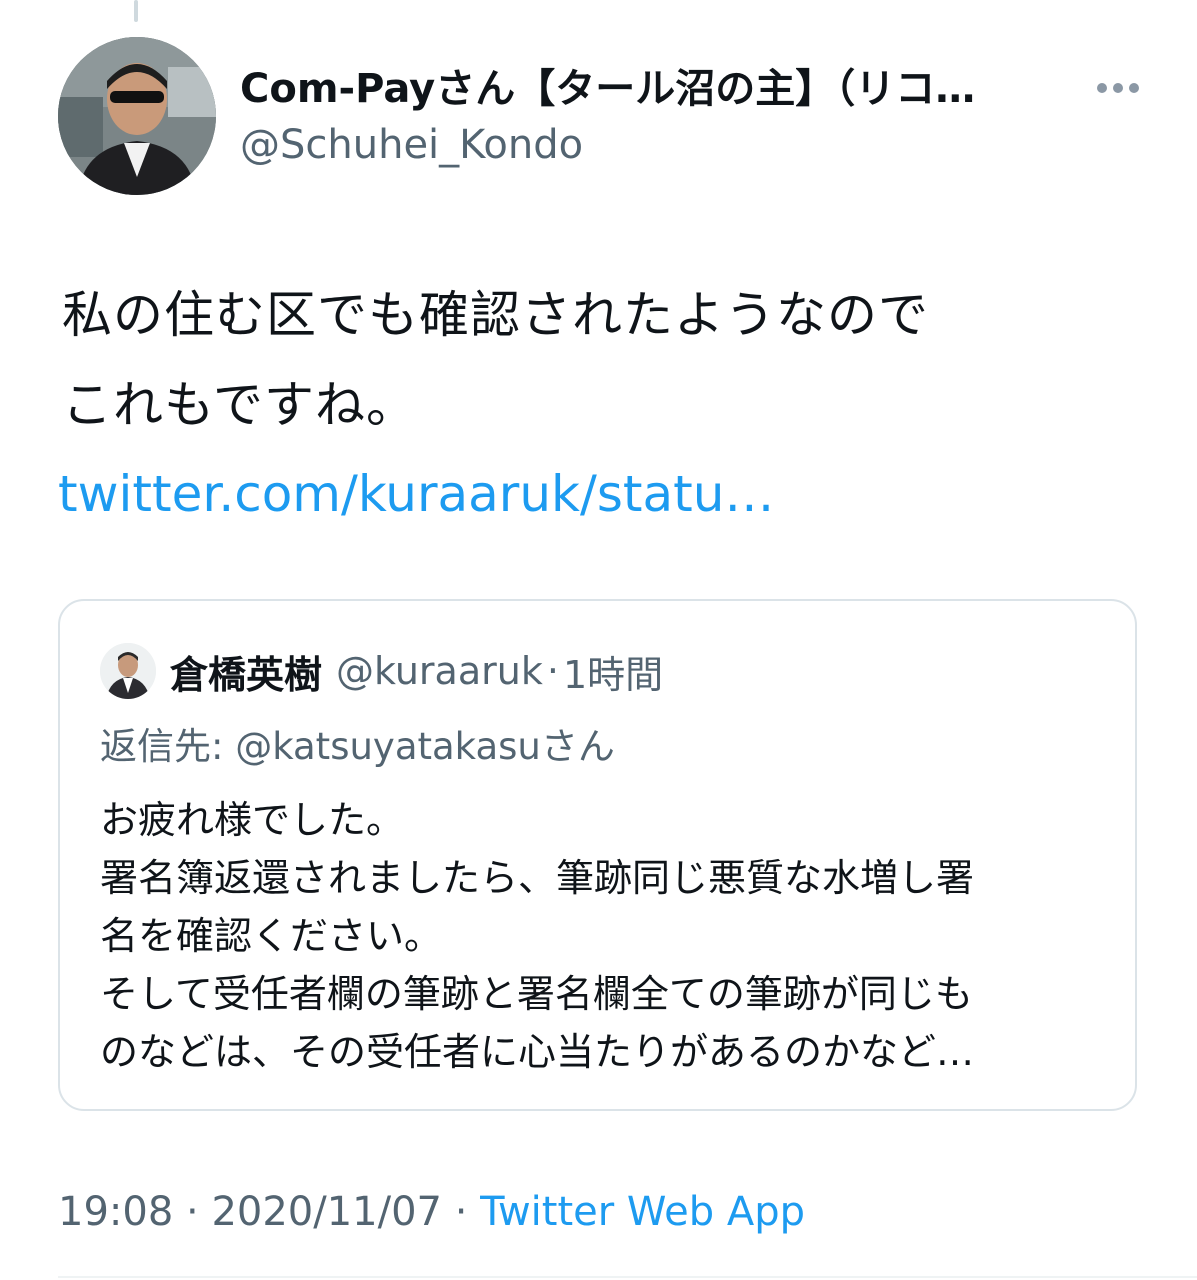  What do you see at coordinates (168, 746) in the screenshot?
I see `reply-to-label: 返信先:` at bounding box center [168, 746].